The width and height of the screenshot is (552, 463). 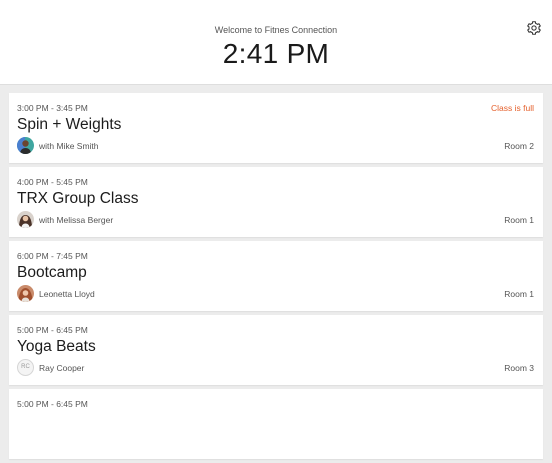 What do you see at coordinates (276, 424) in the screenshot?
I see `class-card: 5:00 PM - 6:45 PM` at bounding box center [276, 424].